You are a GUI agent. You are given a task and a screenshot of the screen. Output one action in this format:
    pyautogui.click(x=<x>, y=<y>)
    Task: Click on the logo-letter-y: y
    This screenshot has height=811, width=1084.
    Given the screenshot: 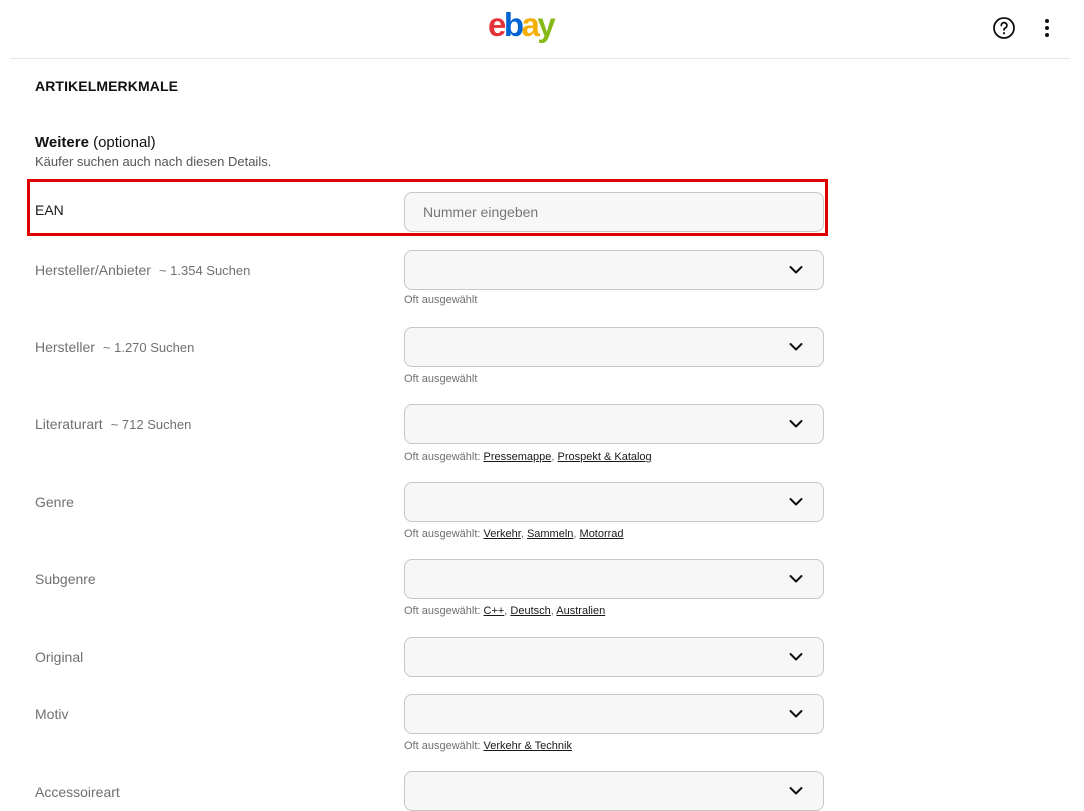 What is the action you would take?
    pyautogui.click(x=546, y=24)
    